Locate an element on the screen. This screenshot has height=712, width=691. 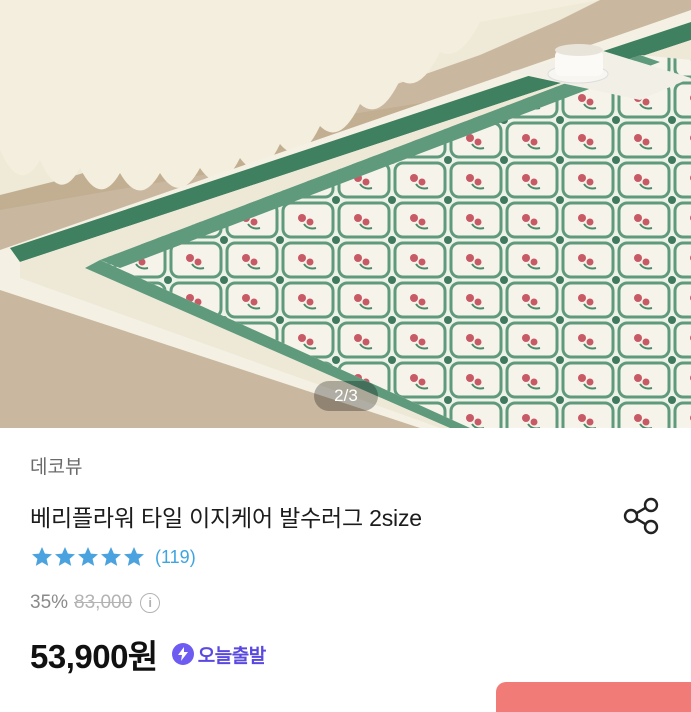
rating-row: (119) is located at coordinates (113, 557).